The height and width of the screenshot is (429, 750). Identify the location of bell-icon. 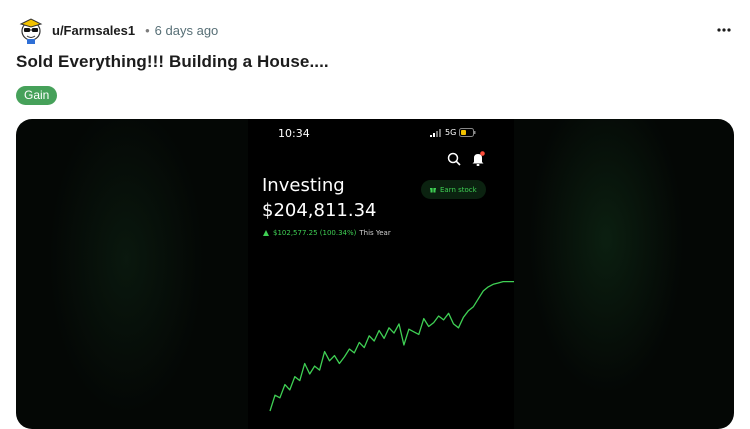
(478, 159).